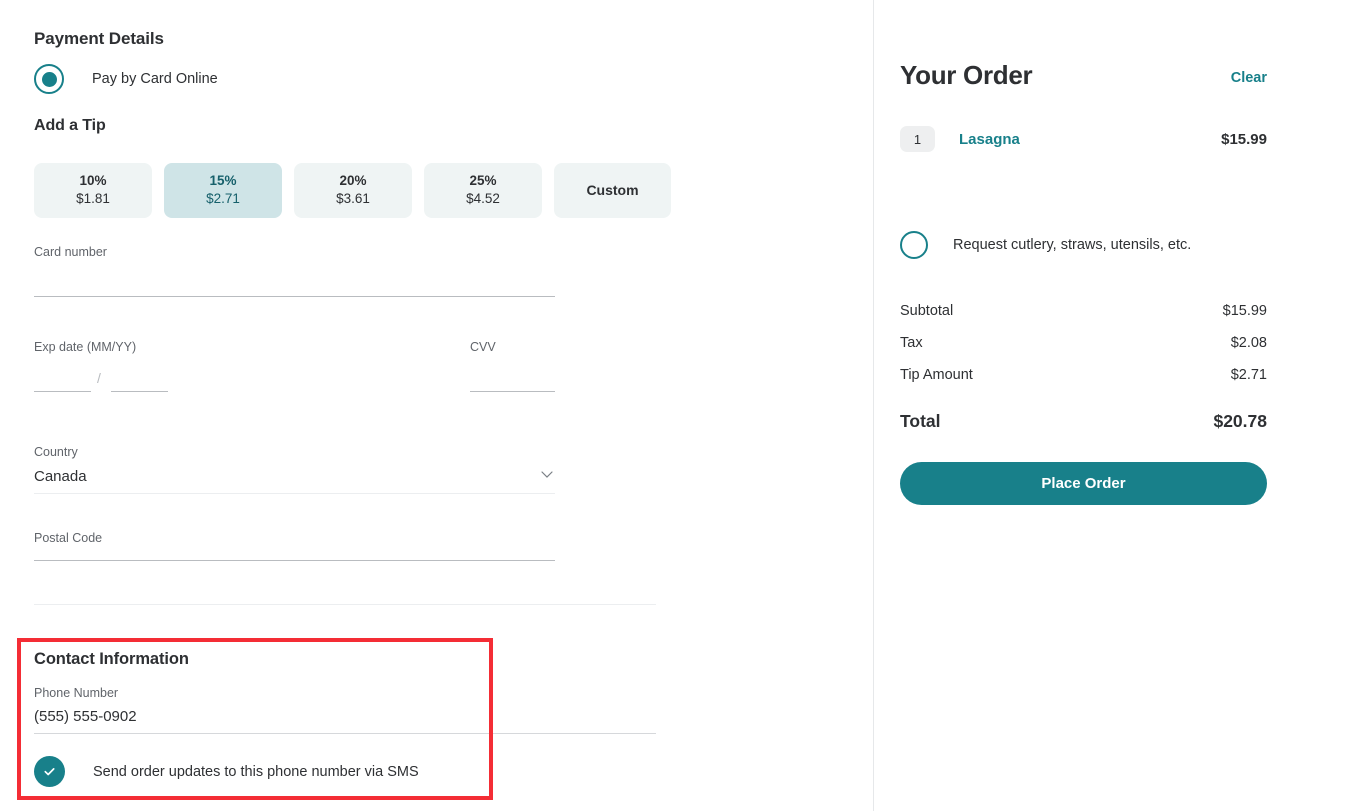  Describe the element at coordinates (49, 771) in the screenshot. I see `checkbox-checked-icon` at that location.